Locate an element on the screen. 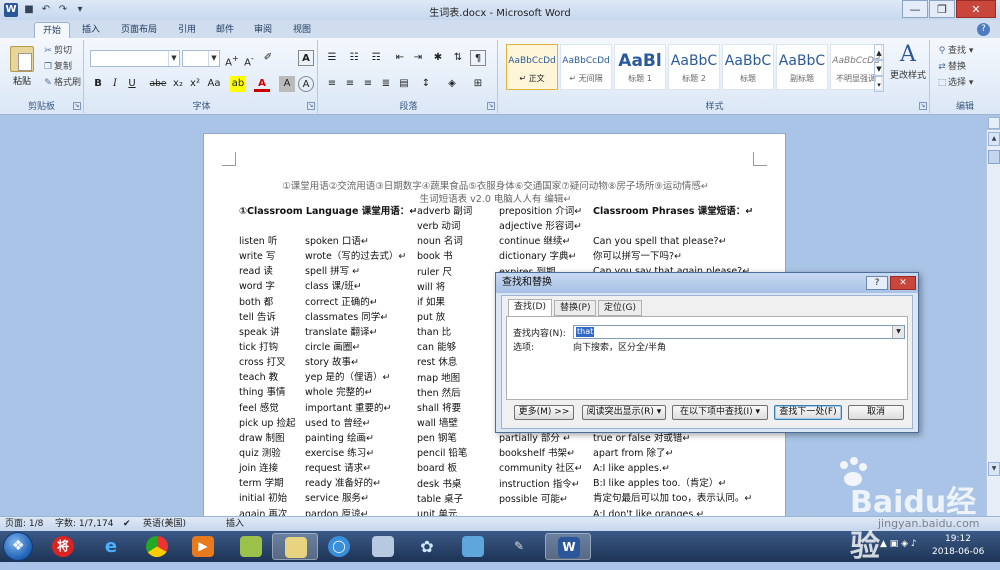  shrink-font-icon: A- is located at coordinates (249, 59).